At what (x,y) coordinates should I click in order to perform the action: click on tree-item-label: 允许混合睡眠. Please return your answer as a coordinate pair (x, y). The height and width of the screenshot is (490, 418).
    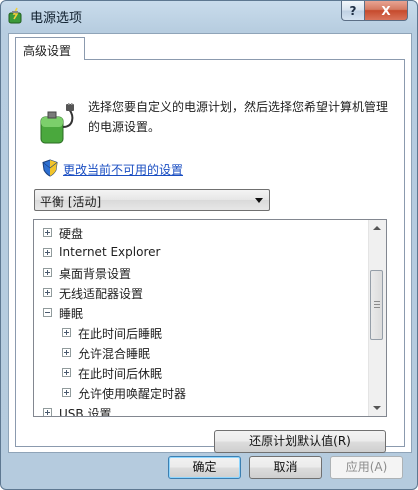
    Looking at the image, I should click on (114, 354).